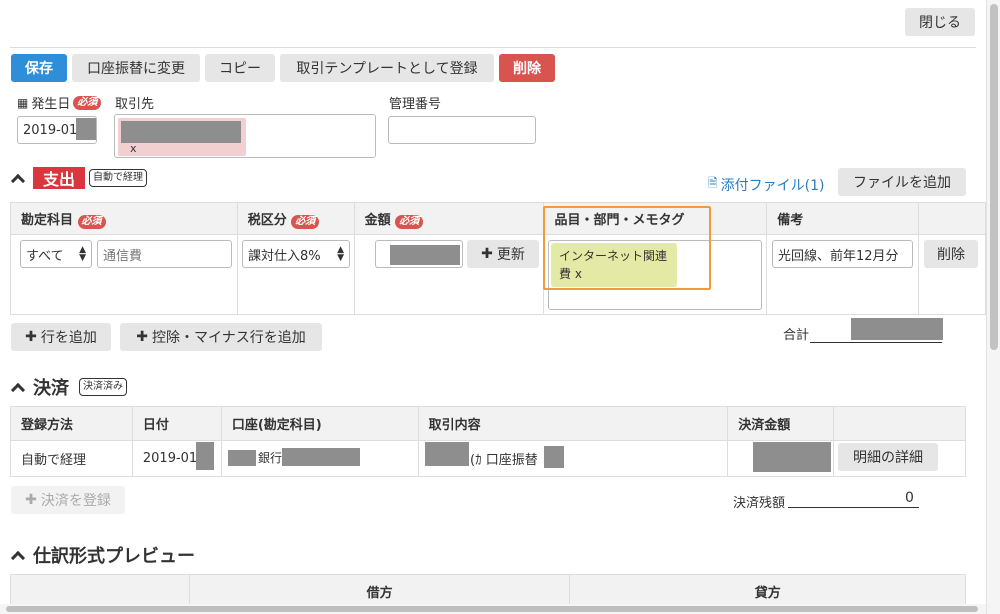 The image size is (1000, 614). Describe the element at coordinates (102, 555) in the screenshot. I see `preview-section-header: 仕訳形式プレビュー` at that location.